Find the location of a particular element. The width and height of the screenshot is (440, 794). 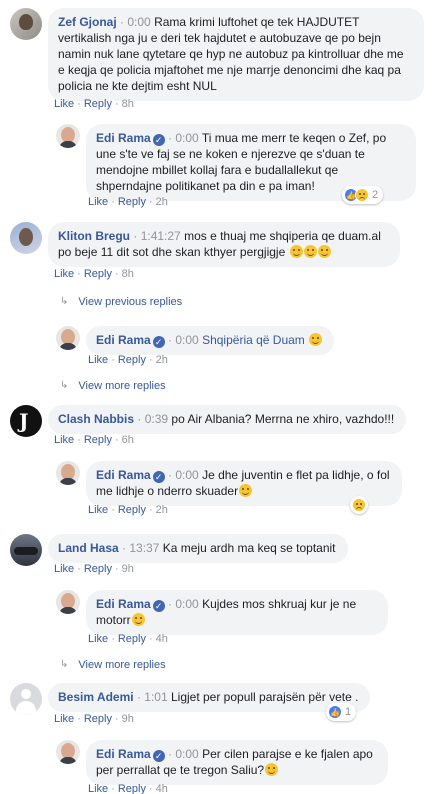

commenter-name: Kliton Bregu is located at coordinates (94, 236).